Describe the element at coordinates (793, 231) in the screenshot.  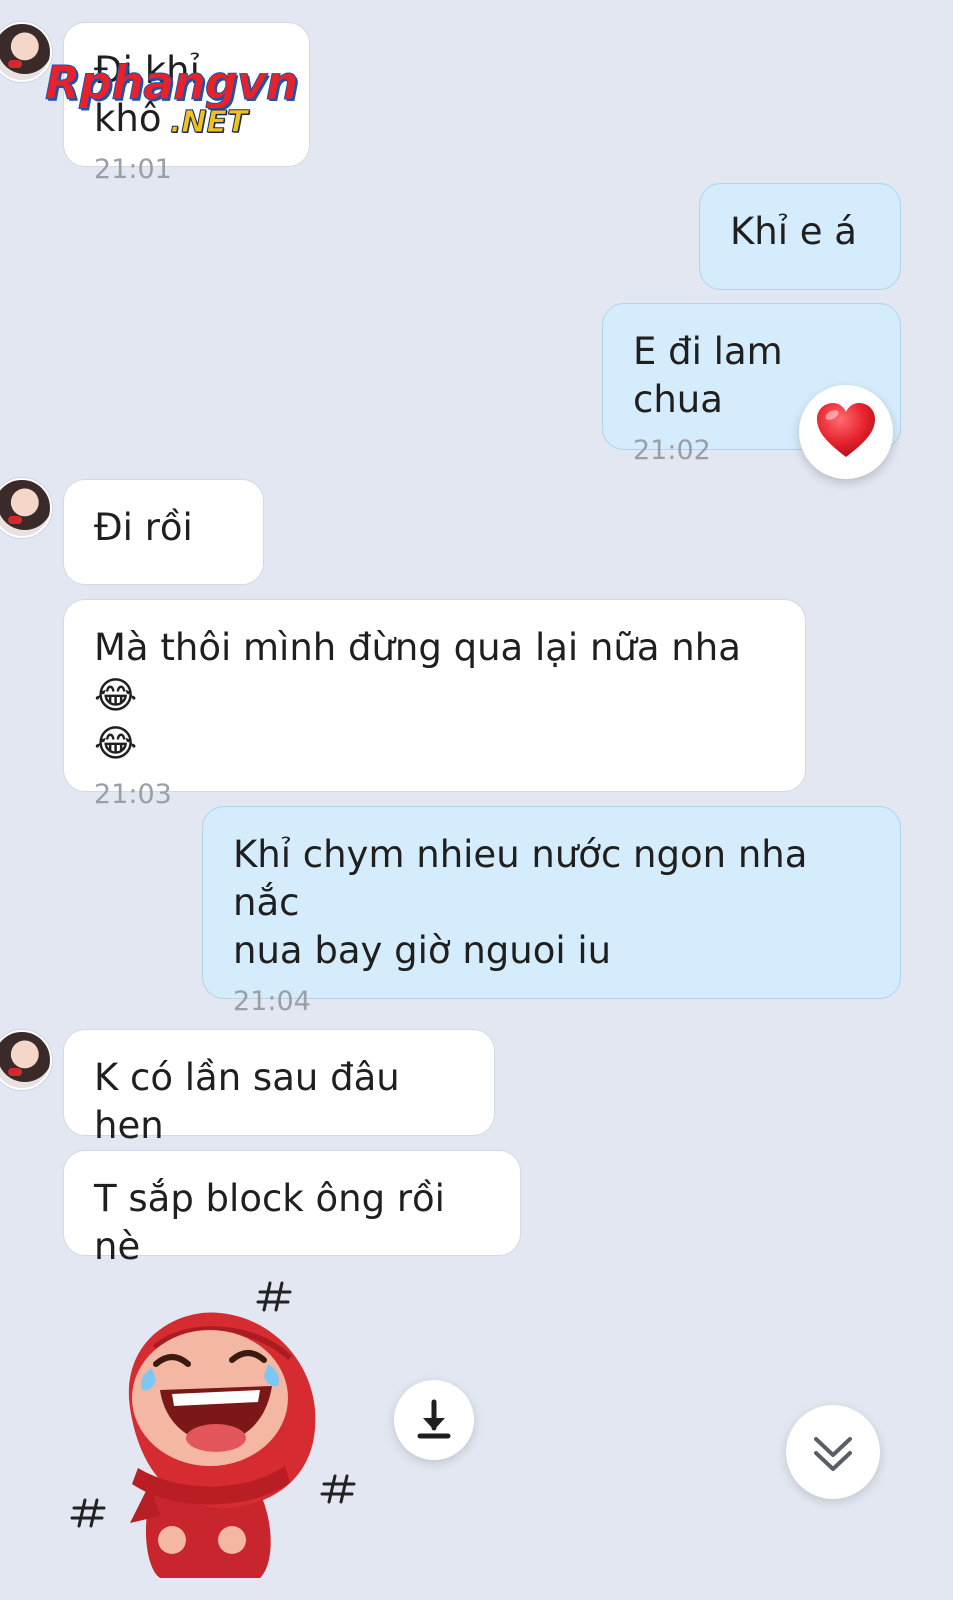
I see `message-text: Khỉ e á` at that location.